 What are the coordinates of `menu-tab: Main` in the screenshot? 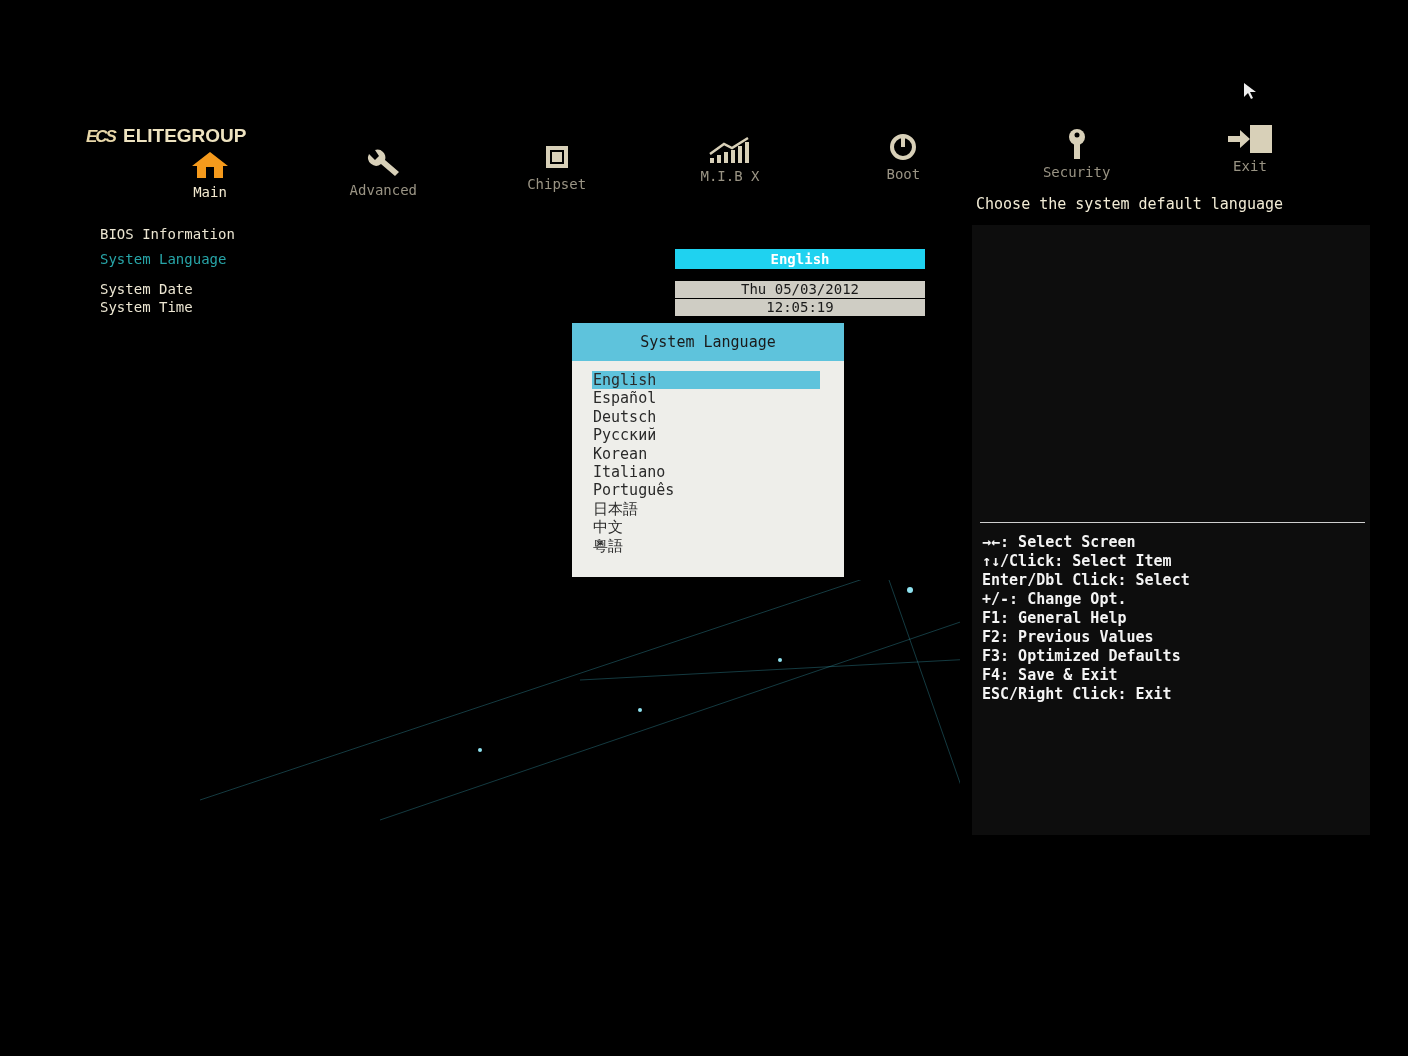 It's located at (210, 192).